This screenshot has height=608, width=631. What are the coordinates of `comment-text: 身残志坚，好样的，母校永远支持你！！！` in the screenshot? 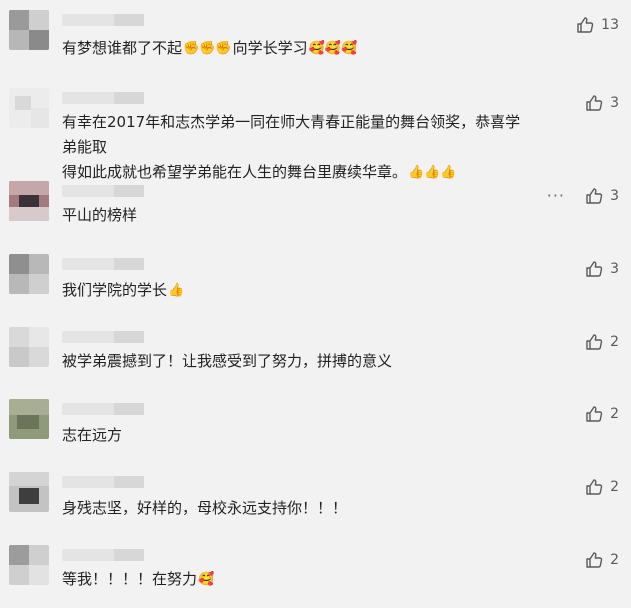 It's located at (205, 508).